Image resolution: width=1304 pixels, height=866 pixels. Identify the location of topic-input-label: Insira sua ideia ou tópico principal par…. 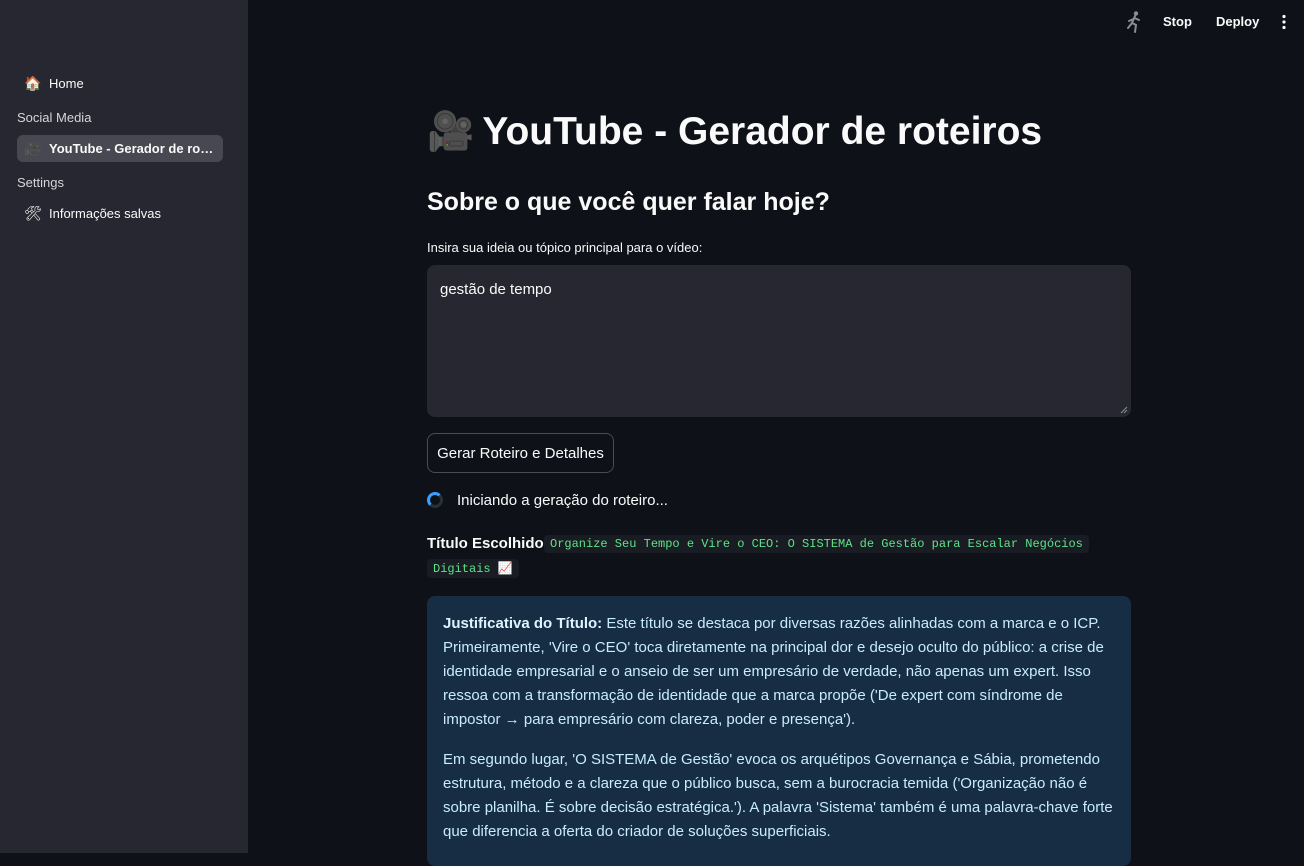
(565, 247).